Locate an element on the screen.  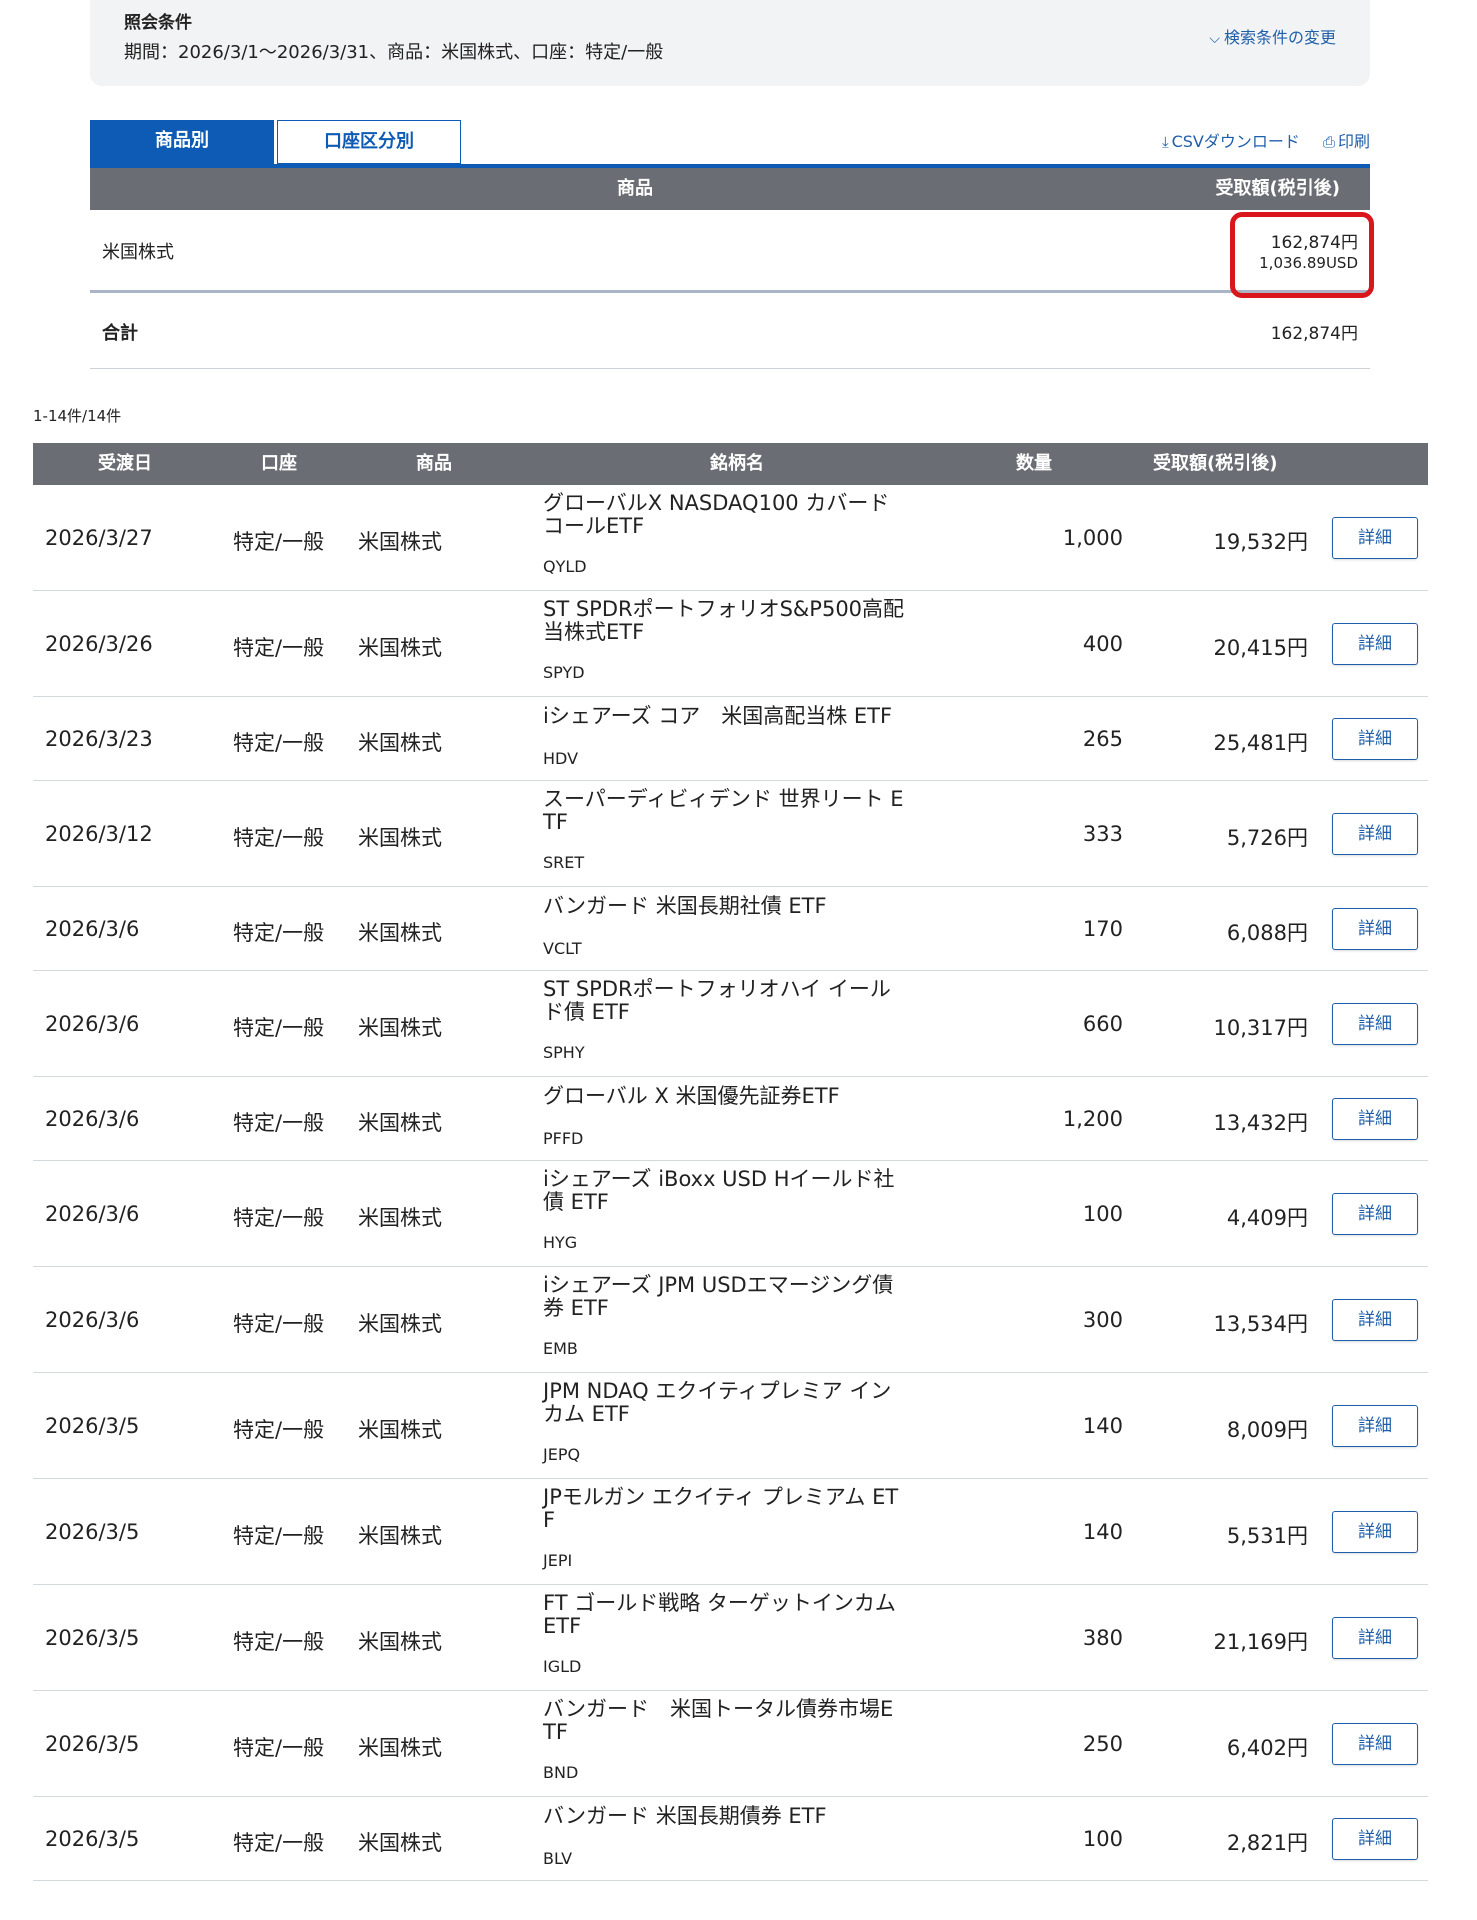
row-ticker: VCLT is located at coordinates (562, 948).